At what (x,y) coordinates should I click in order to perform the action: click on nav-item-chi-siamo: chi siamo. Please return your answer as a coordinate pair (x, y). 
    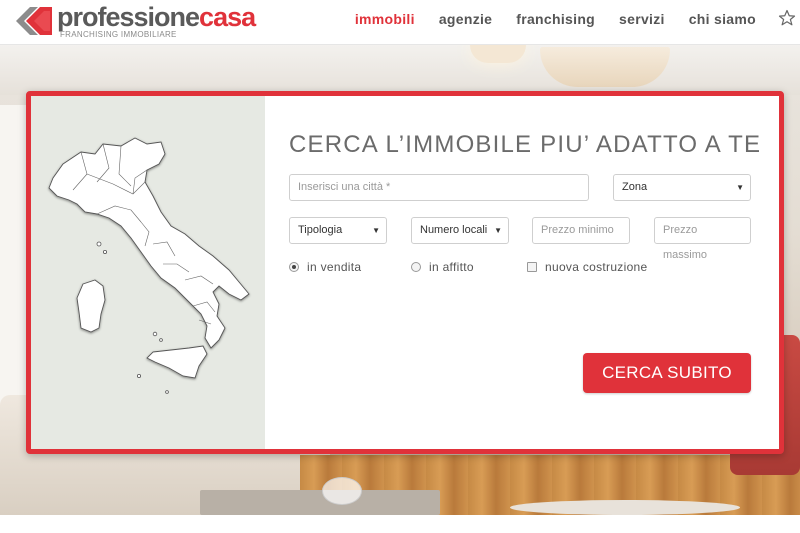
    Looking at the image, I should click on (722, 19).